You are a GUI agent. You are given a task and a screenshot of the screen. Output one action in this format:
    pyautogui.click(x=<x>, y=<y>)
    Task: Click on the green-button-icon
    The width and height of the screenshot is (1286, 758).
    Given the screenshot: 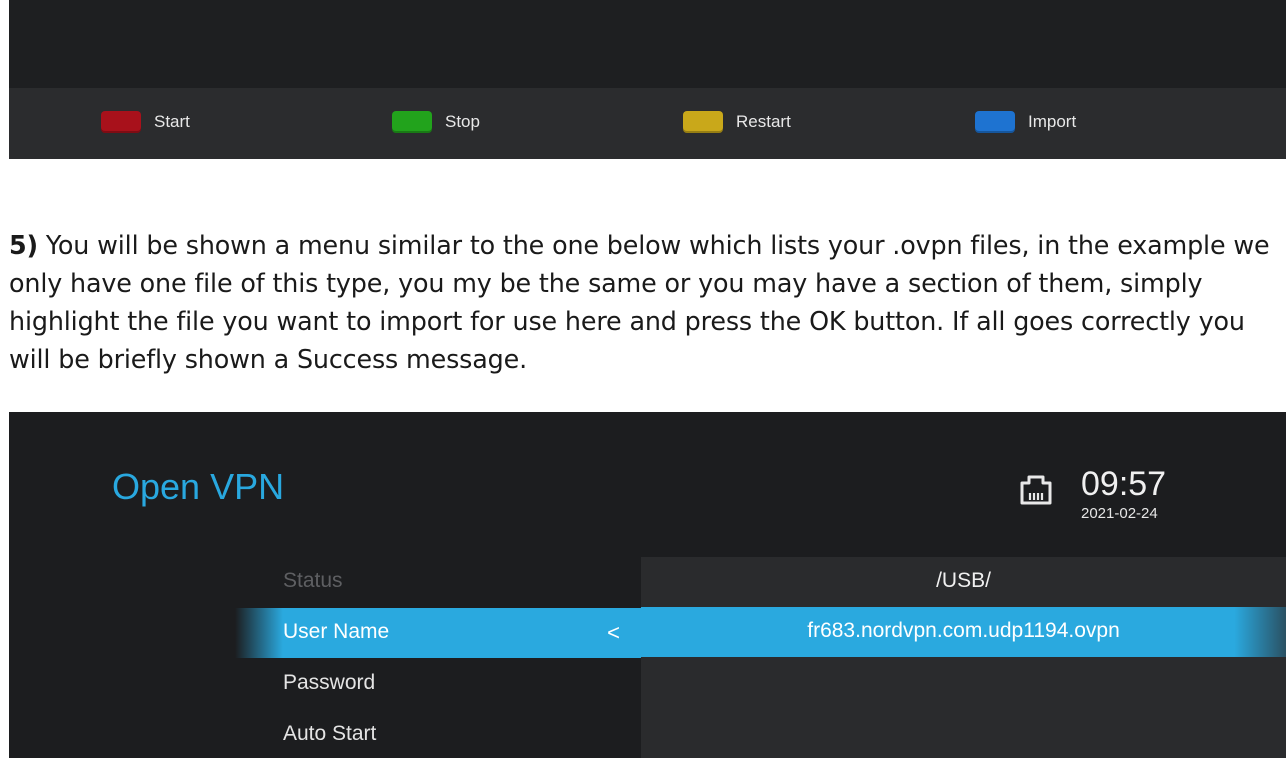 What is the action you would take?
    pyautogui.click(x=412, y=122)
    